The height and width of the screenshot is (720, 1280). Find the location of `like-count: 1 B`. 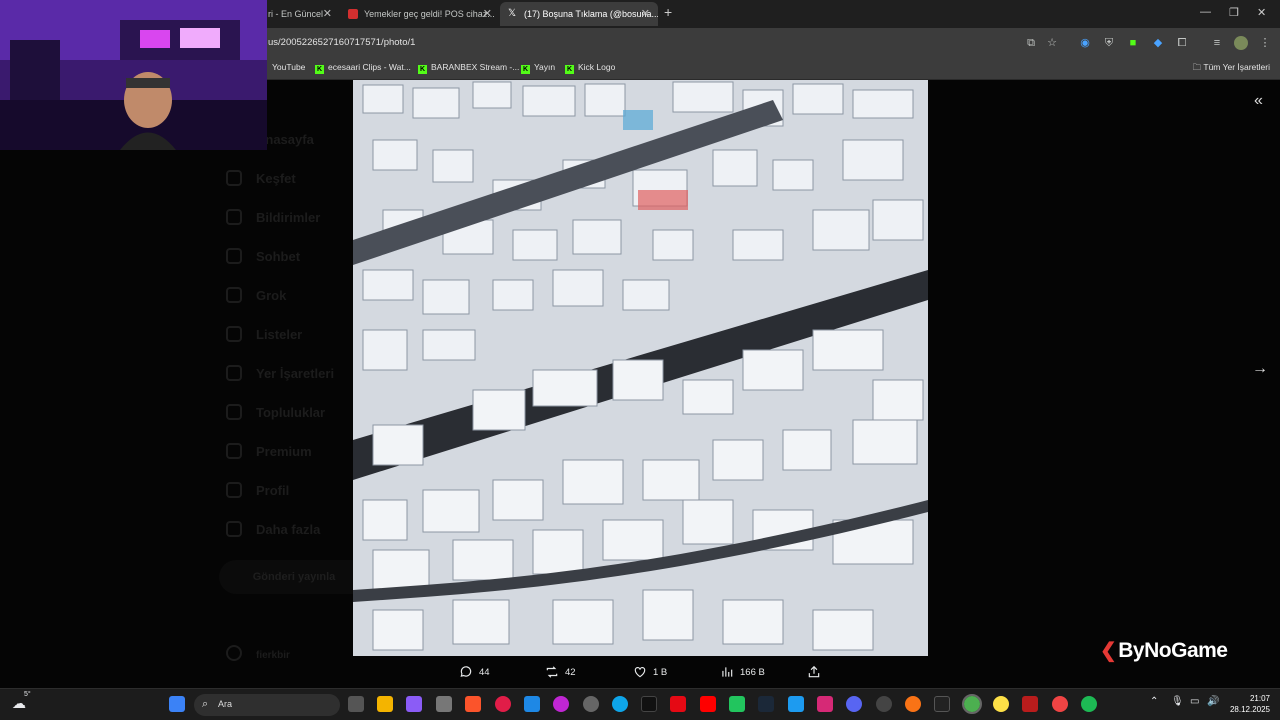

like-count: 1 B is located at coordinates (660, 672).